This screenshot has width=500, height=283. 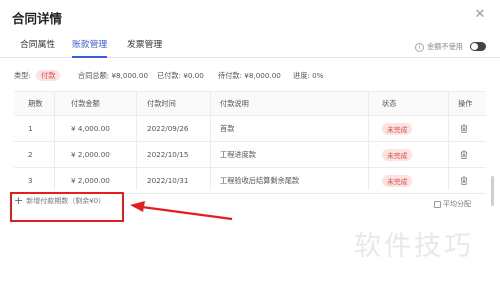 I want to click on watermark: 软件技巧, so click(x=414, y=246).